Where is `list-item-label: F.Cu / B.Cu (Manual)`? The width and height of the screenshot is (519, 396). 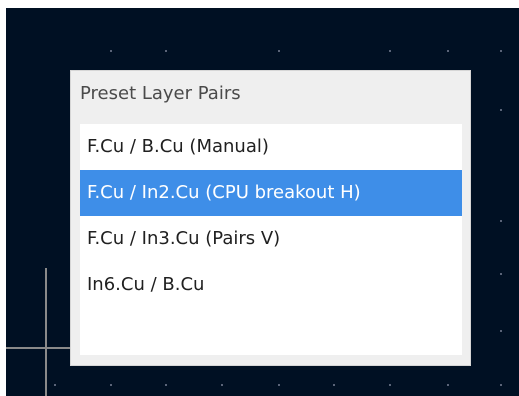
list-item-label: F.Cu / B.Cu (Manual) is located at coordinates (178, 146).